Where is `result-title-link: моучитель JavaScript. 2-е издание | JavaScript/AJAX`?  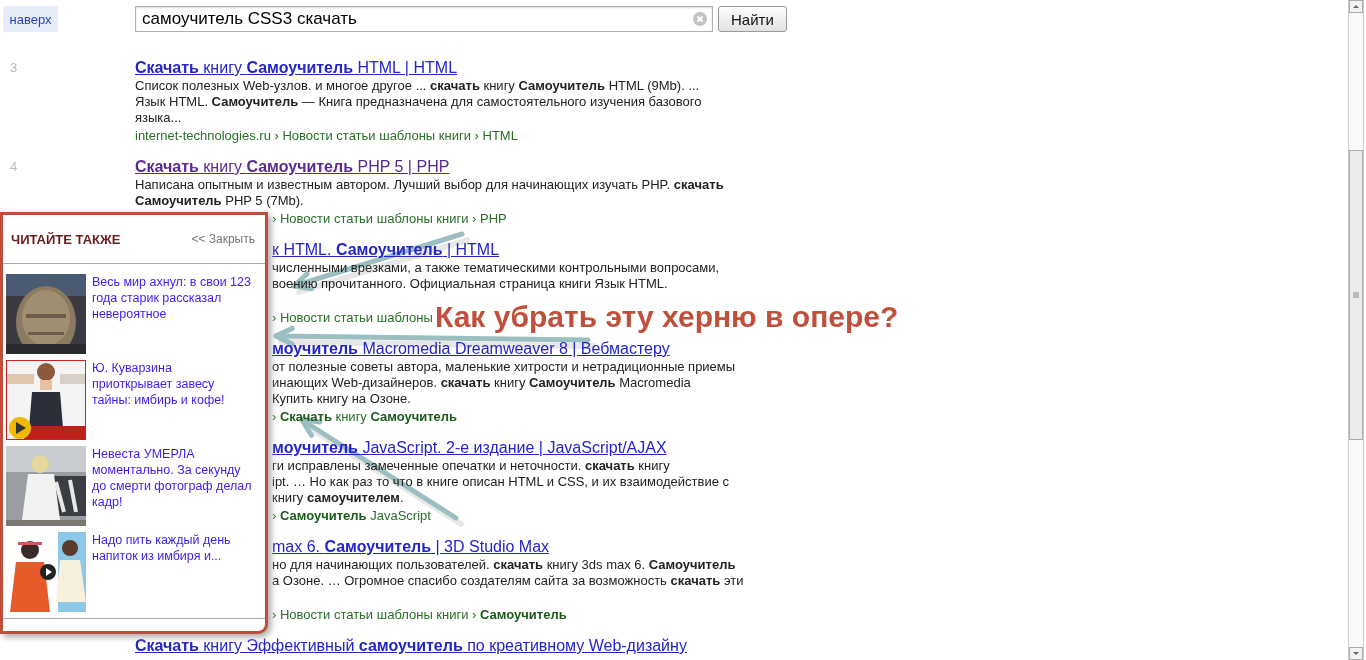 result-title-link: моучитель JavaScript. 2-е издание | JavaScript/AJAX is located at coordinates (469, 447).